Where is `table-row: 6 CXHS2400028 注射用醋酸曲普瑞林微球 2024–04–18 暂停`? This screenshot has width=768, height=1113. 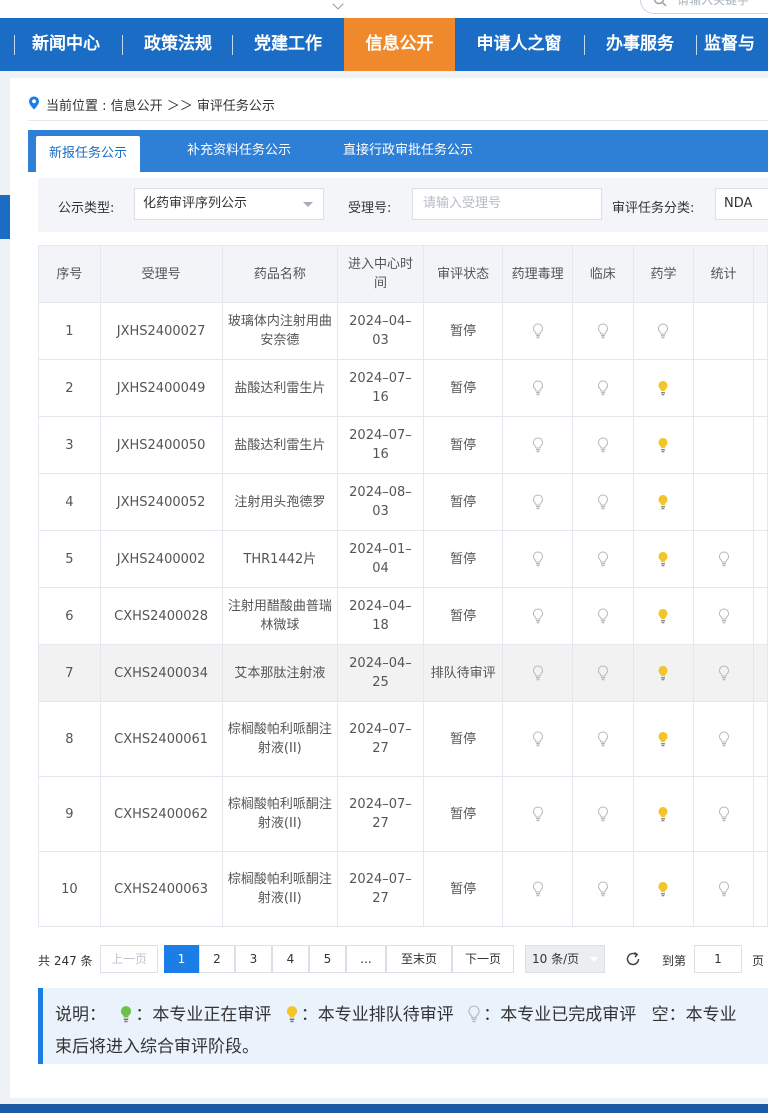
table-row: 6 CXHS2400028 注射用醋酸曲普瑞林微球 2024–04–18 暂停 is located at coordinates (403, 616).